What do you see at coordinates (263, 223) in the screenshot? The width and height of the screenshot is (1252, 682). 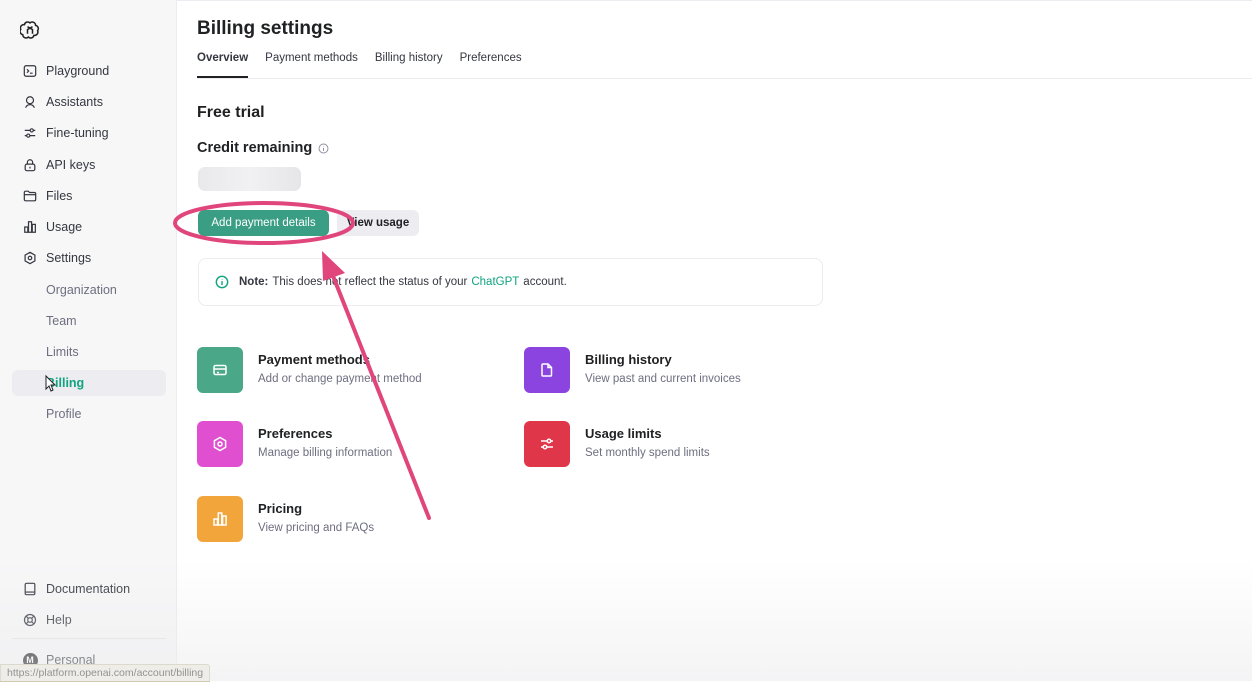 I see `add-payment-details-button: Add payment details` at bounding box center [263, 223].